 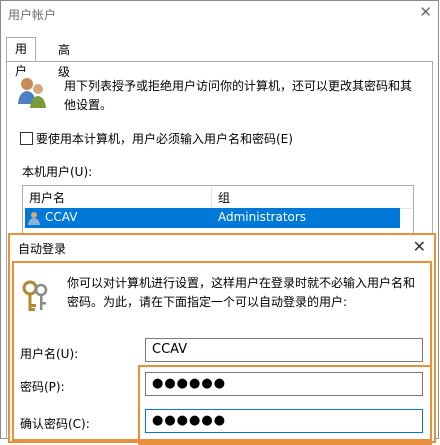 I want to click on dialog-close-icon: ✕, so click(x=419, y=246).